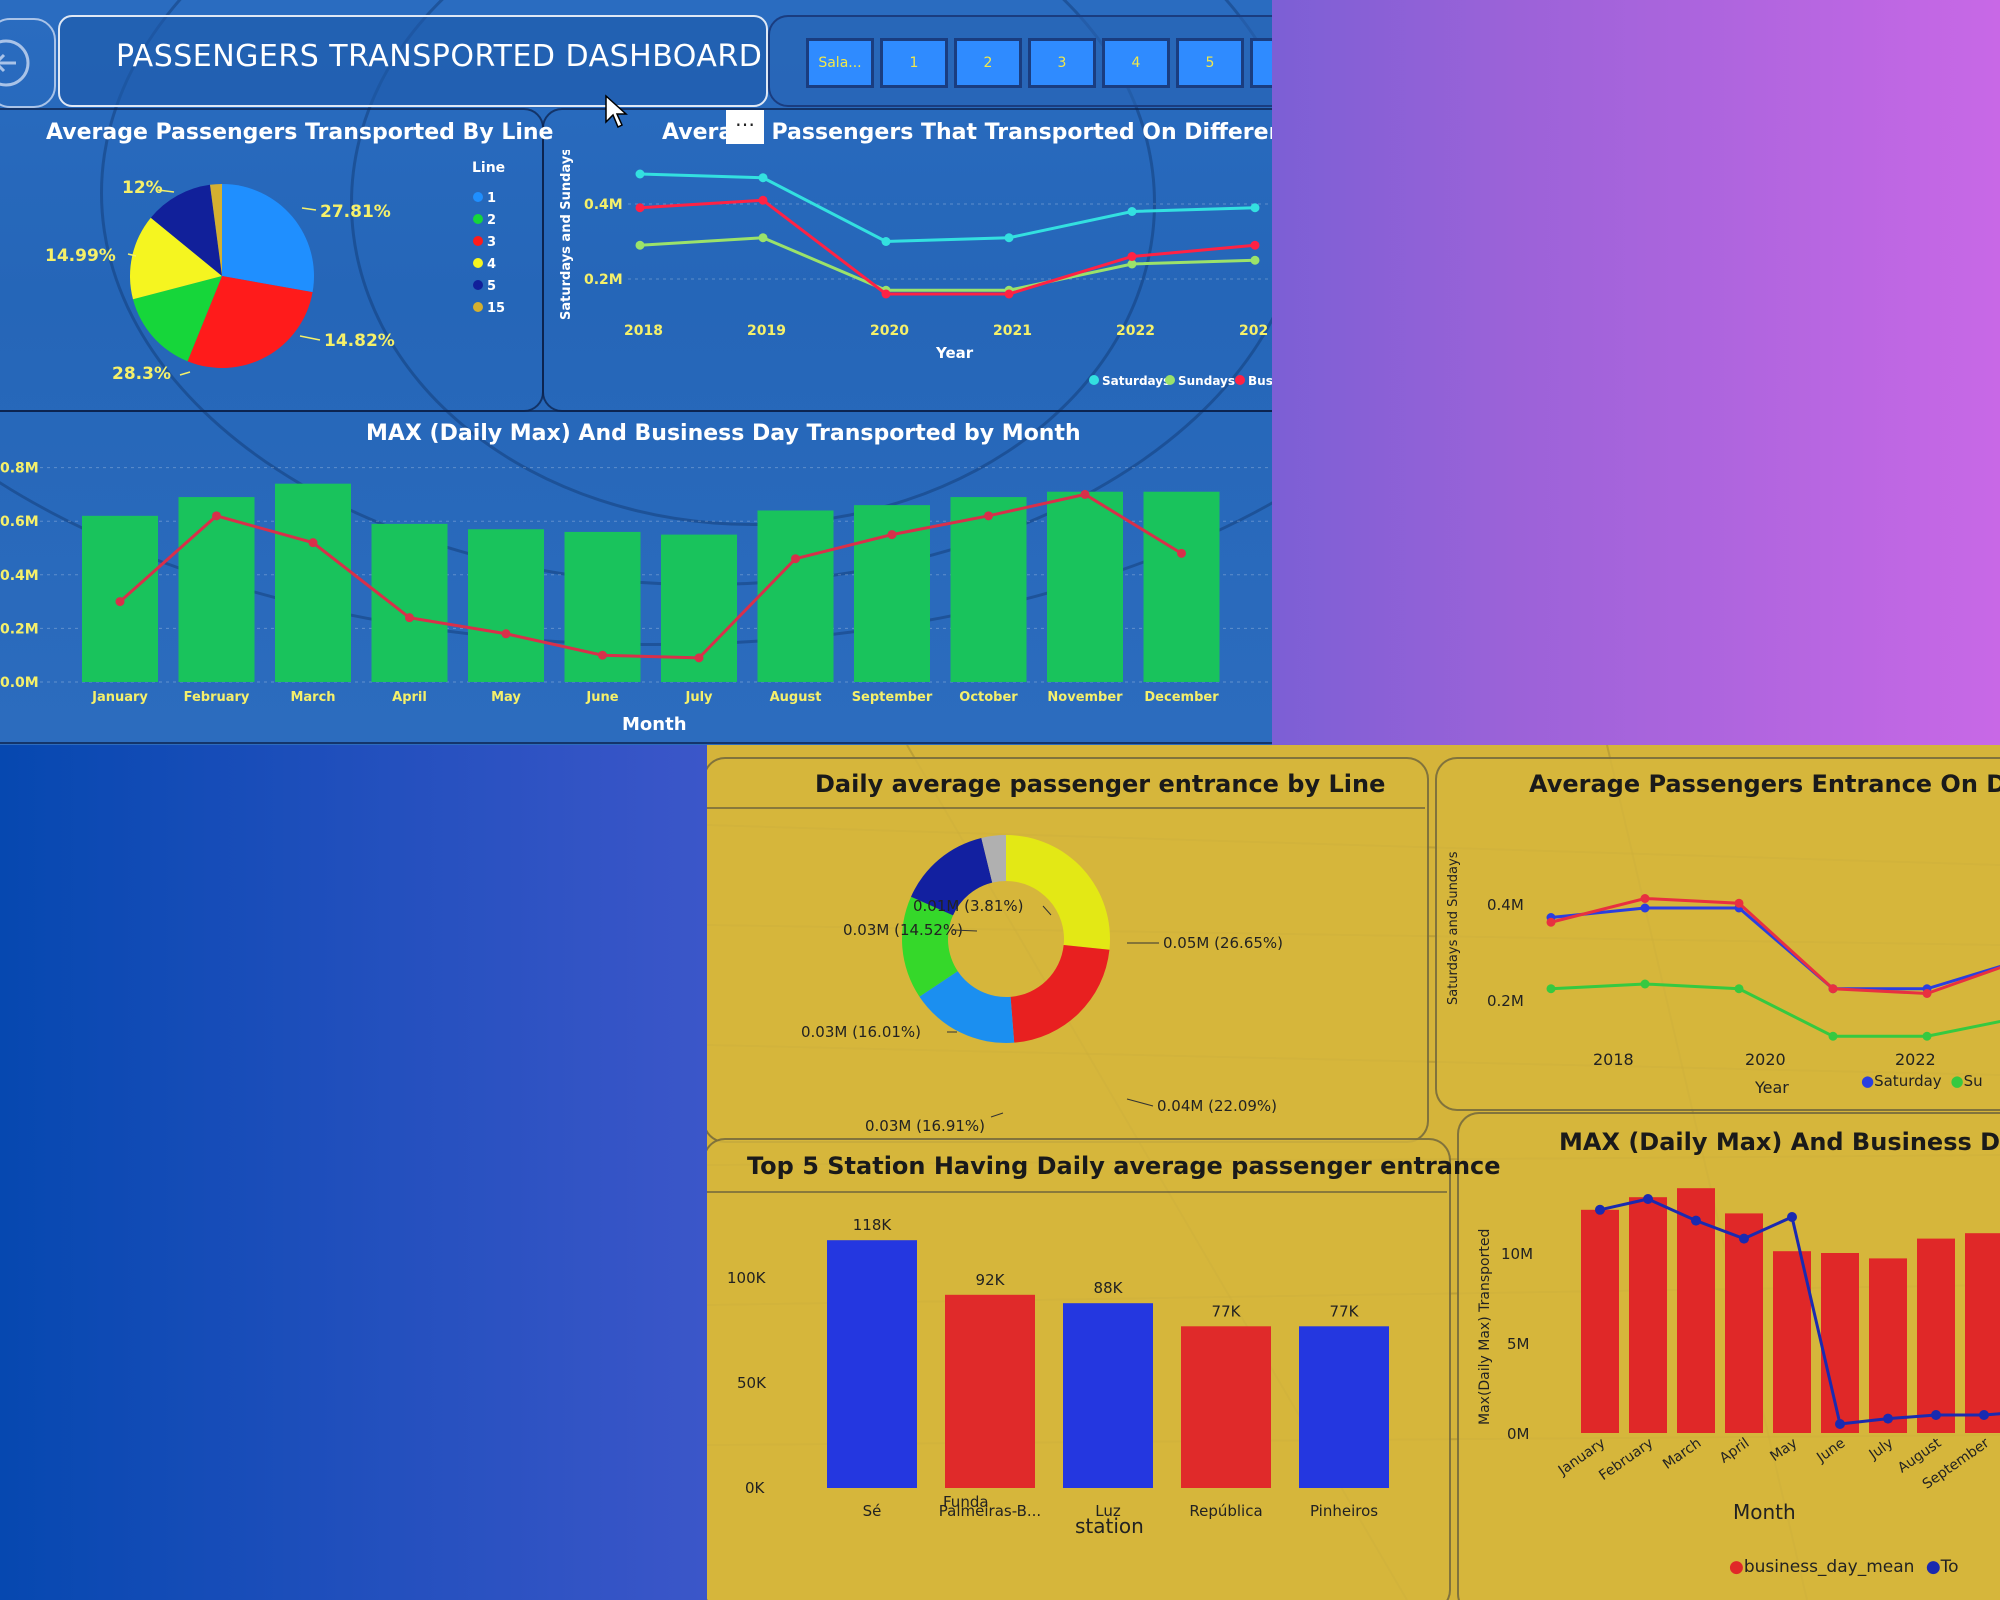  What do you see at coordinates (28, 63) in the screenshot?
I see `back-arrow-icon` at bounding box center [28, 63].